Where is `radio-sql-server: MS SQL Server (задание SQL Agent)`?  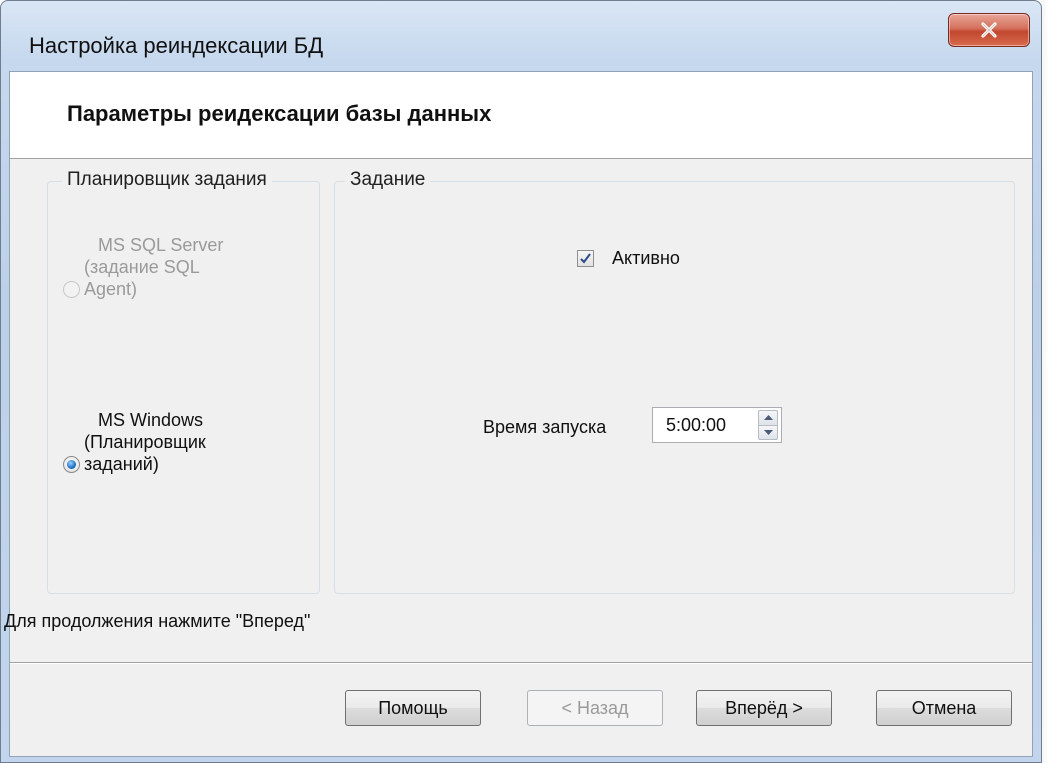
radio-sql-server: MS SQL Server (задание SQL Agent) is located at coordinates (143, 267).